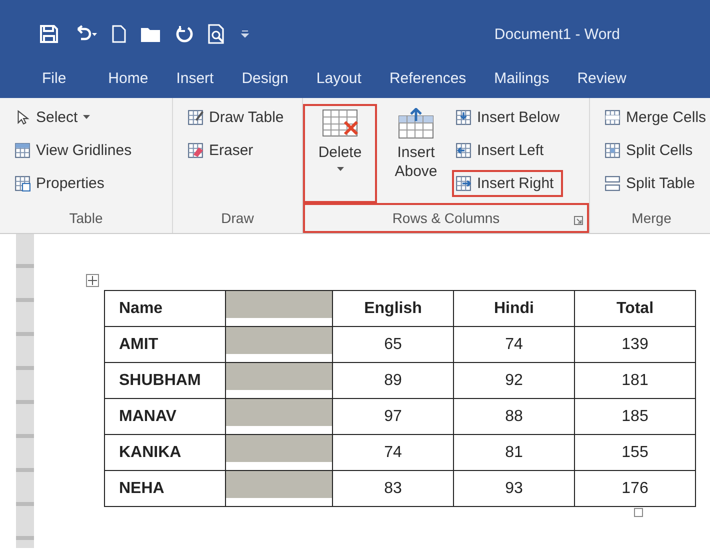  Describe the element at coordinates (578, 220) in the screenshot. I see `dialog-launcher-icon` at that location.